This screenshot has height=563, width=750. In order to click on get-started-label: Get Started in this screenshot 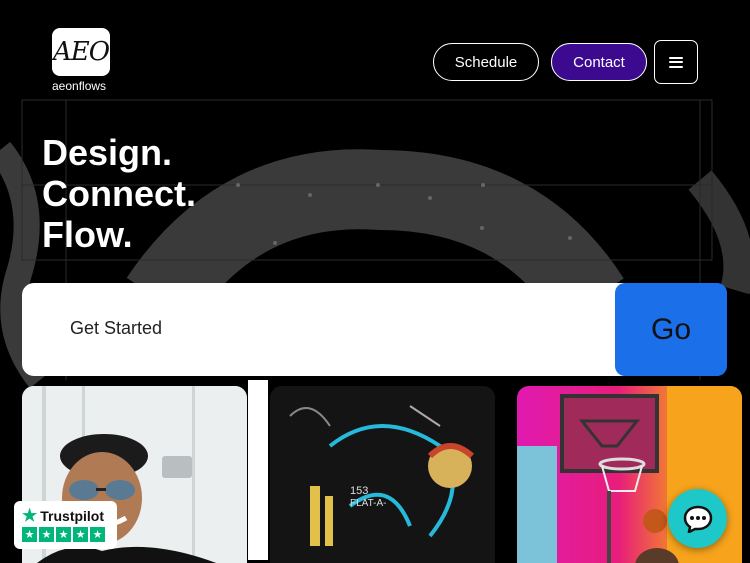, I will do `click(116, 328)`.